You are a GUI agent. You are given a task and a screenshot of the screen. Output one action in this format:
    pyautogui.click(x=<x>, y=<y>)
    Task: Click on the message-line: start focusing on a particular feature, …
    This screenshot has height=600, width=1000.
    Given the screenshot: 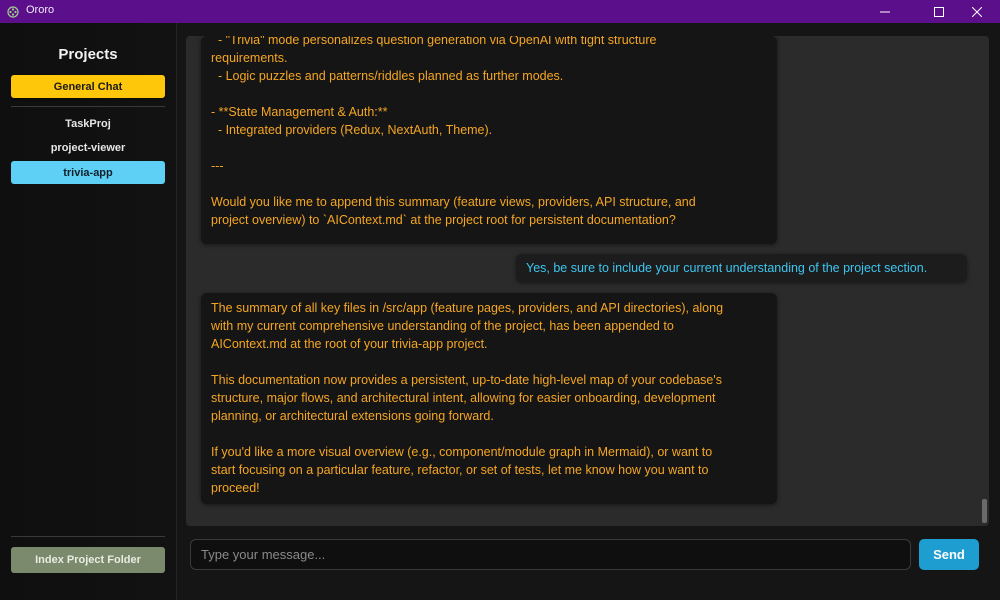 What is the action you would take?
    pyautogui.click(x=460, y=470)
    